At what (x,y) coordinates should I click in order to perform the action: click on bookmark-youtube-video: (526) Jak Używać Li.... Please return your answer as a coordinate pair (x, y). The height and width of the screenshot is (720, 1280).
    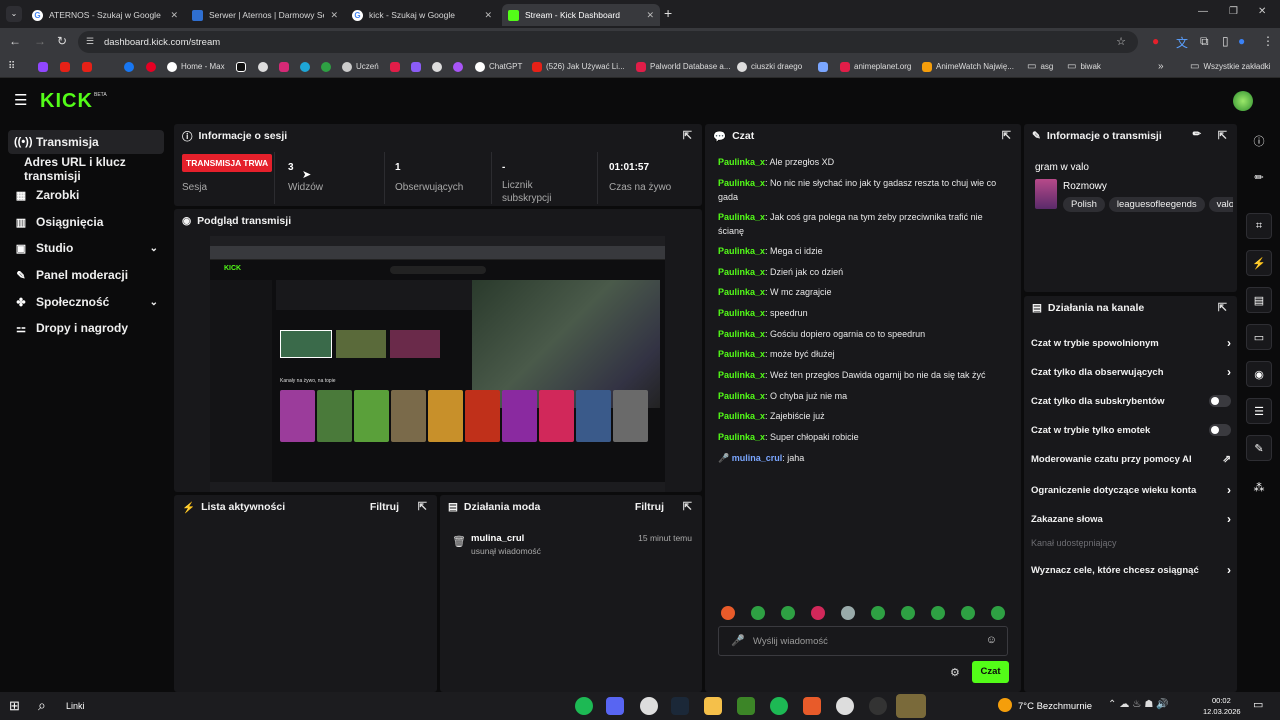
    Looking at the image, I should click on (578, 66).